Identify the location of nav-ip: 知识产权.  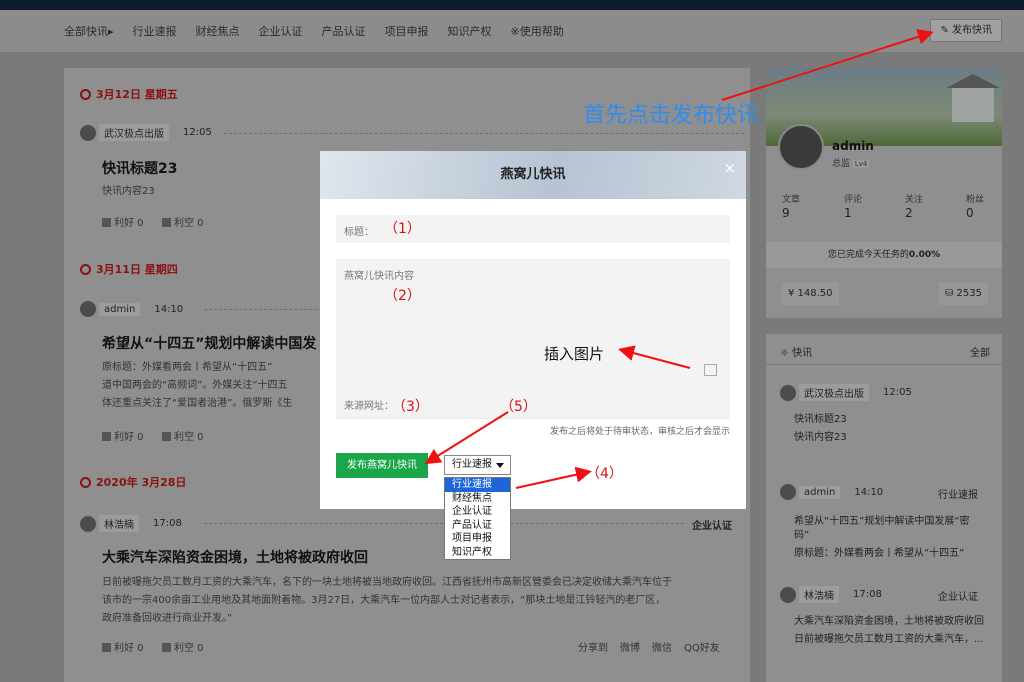
(470, 31).